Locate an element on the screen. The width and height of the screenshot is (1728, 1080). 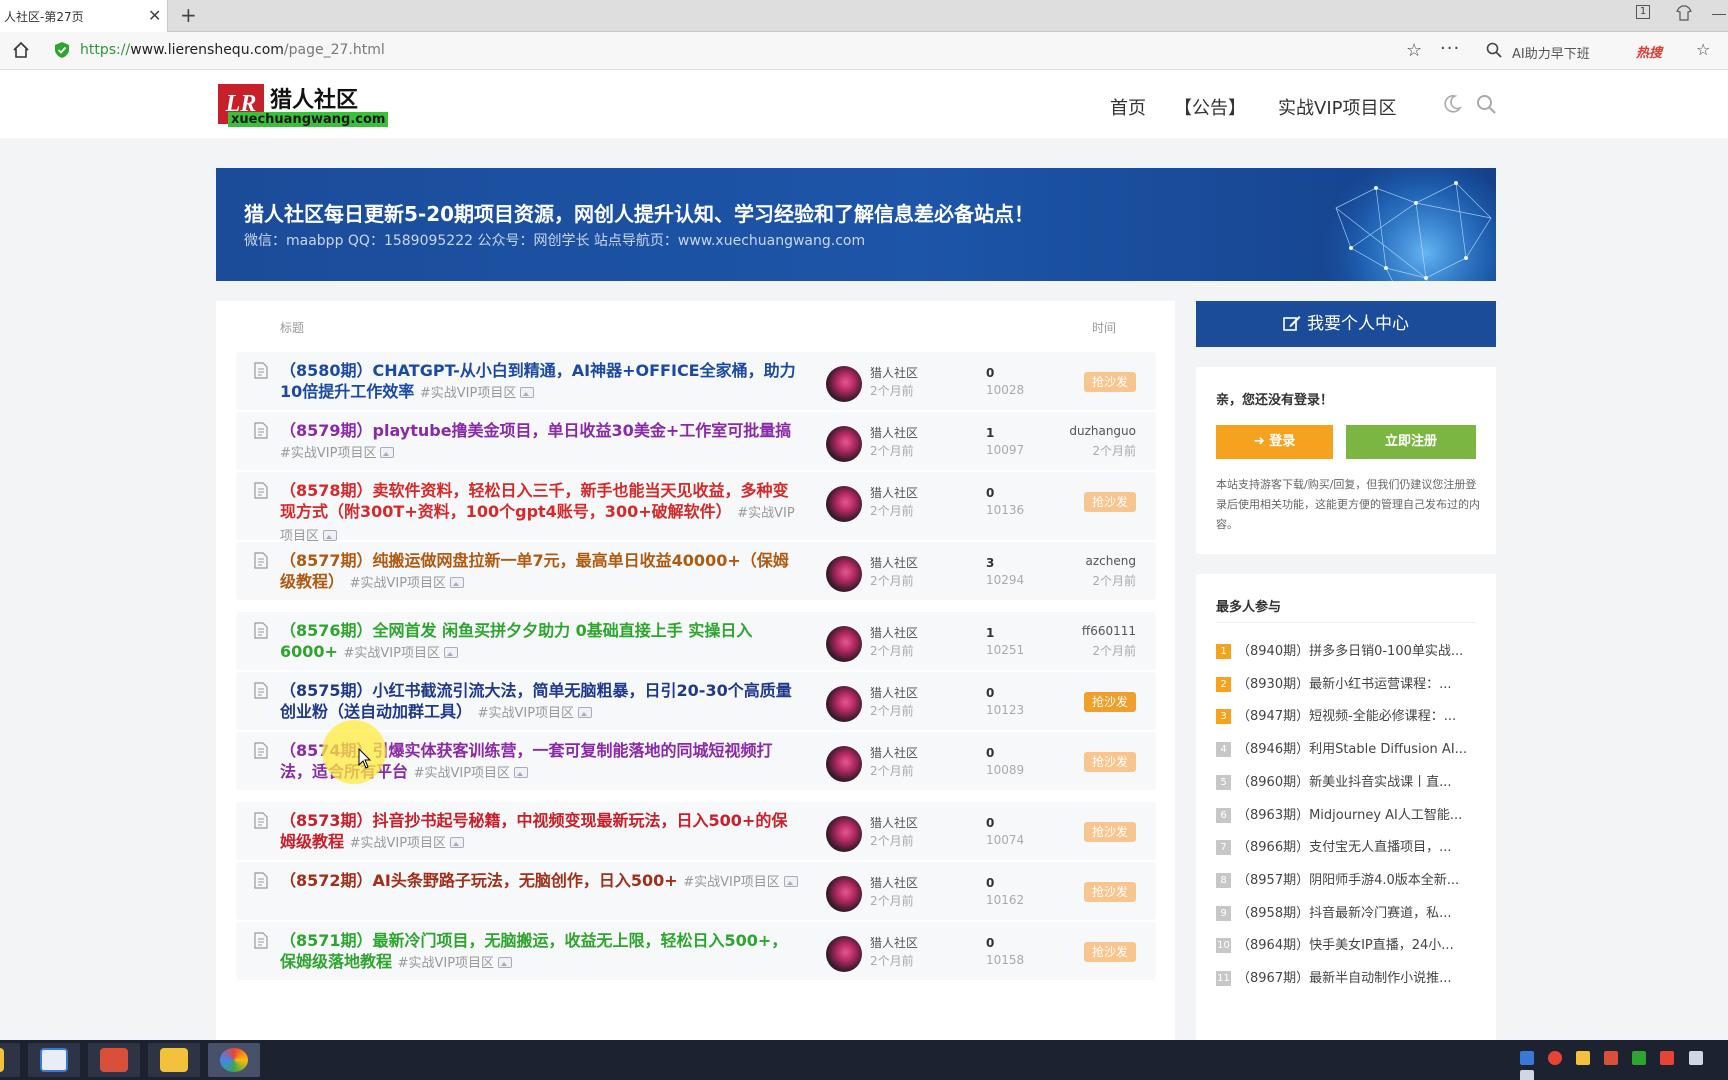
close-tab-icon: ✕ is located at coordinates (154, 15).